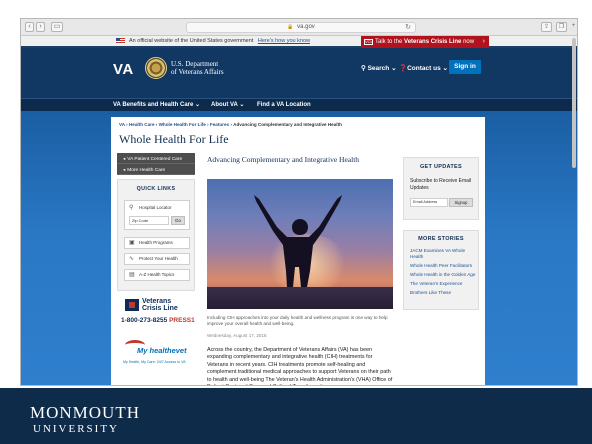 The width and height of the screenshot is (592, 444). What do you see at coordinates (157, 215) in the screenshot?
I see `hospital-locator: ⚲ Hospital Locator Zip Code Go` at bounding box center [157, 215].